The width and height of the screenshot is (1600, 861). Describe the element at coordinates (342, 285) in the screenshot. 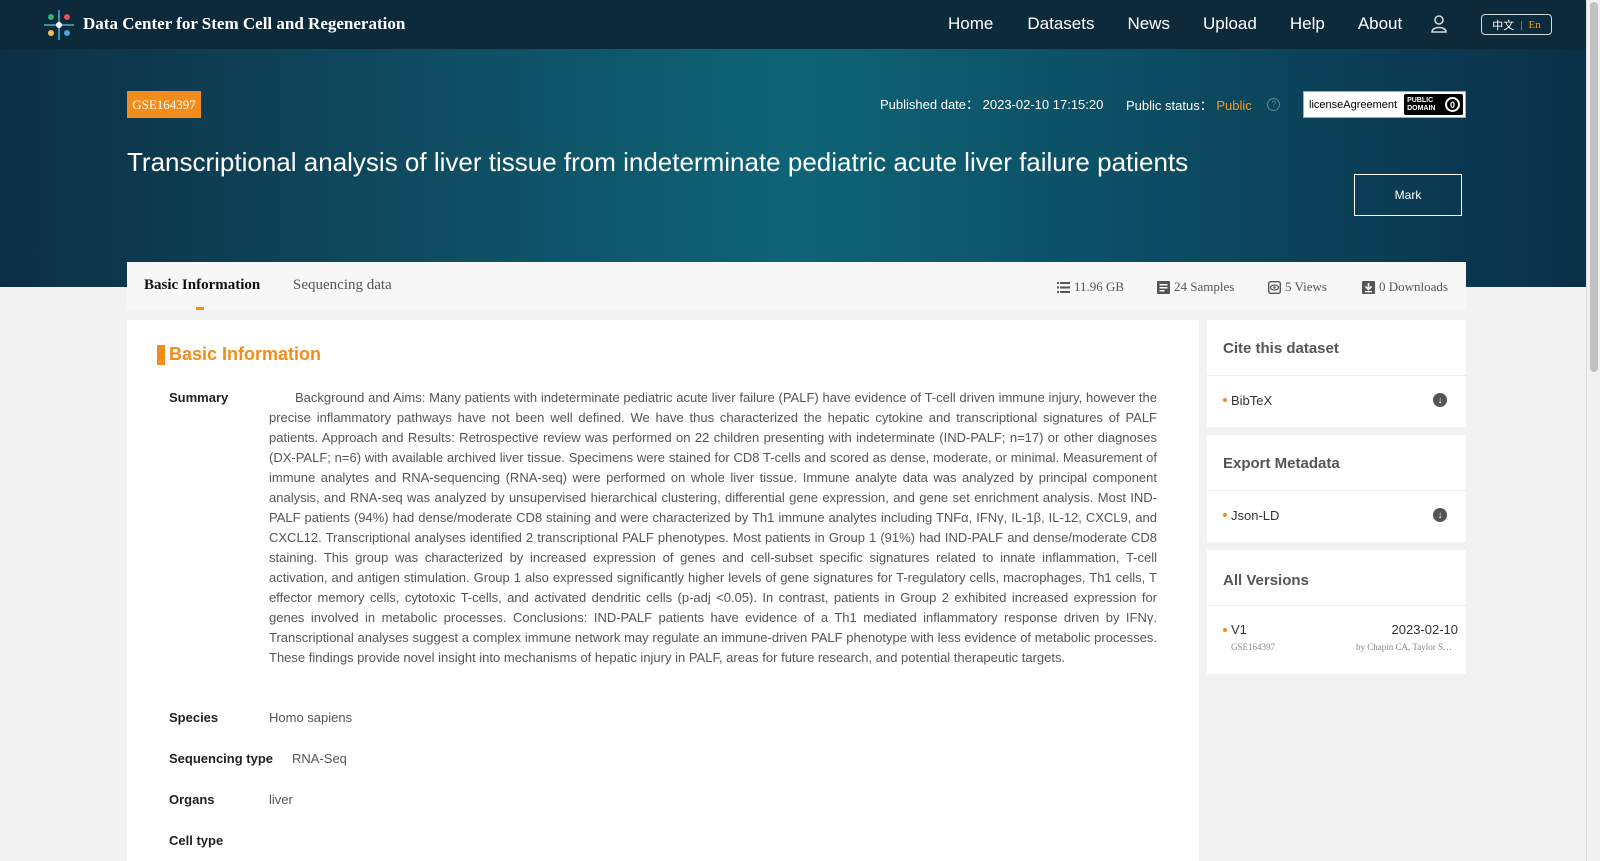

I see `tab-sequencing-data: Sequencing data` at that location.